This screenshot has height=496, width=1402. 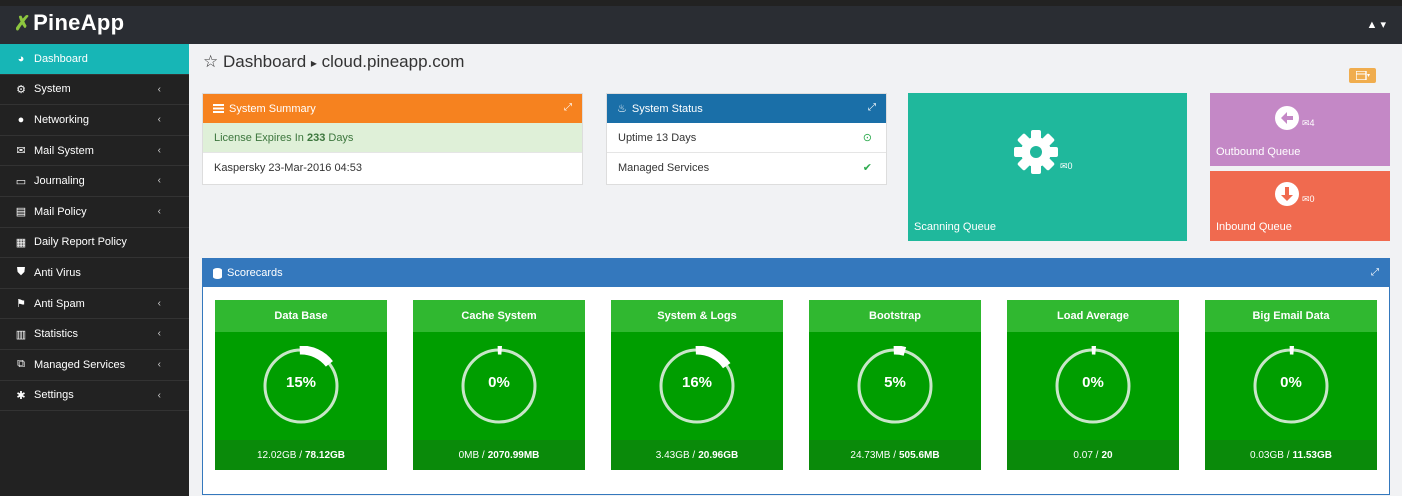 I want to click on stethoscope-icon: ♨, so click(x=622, y=109).